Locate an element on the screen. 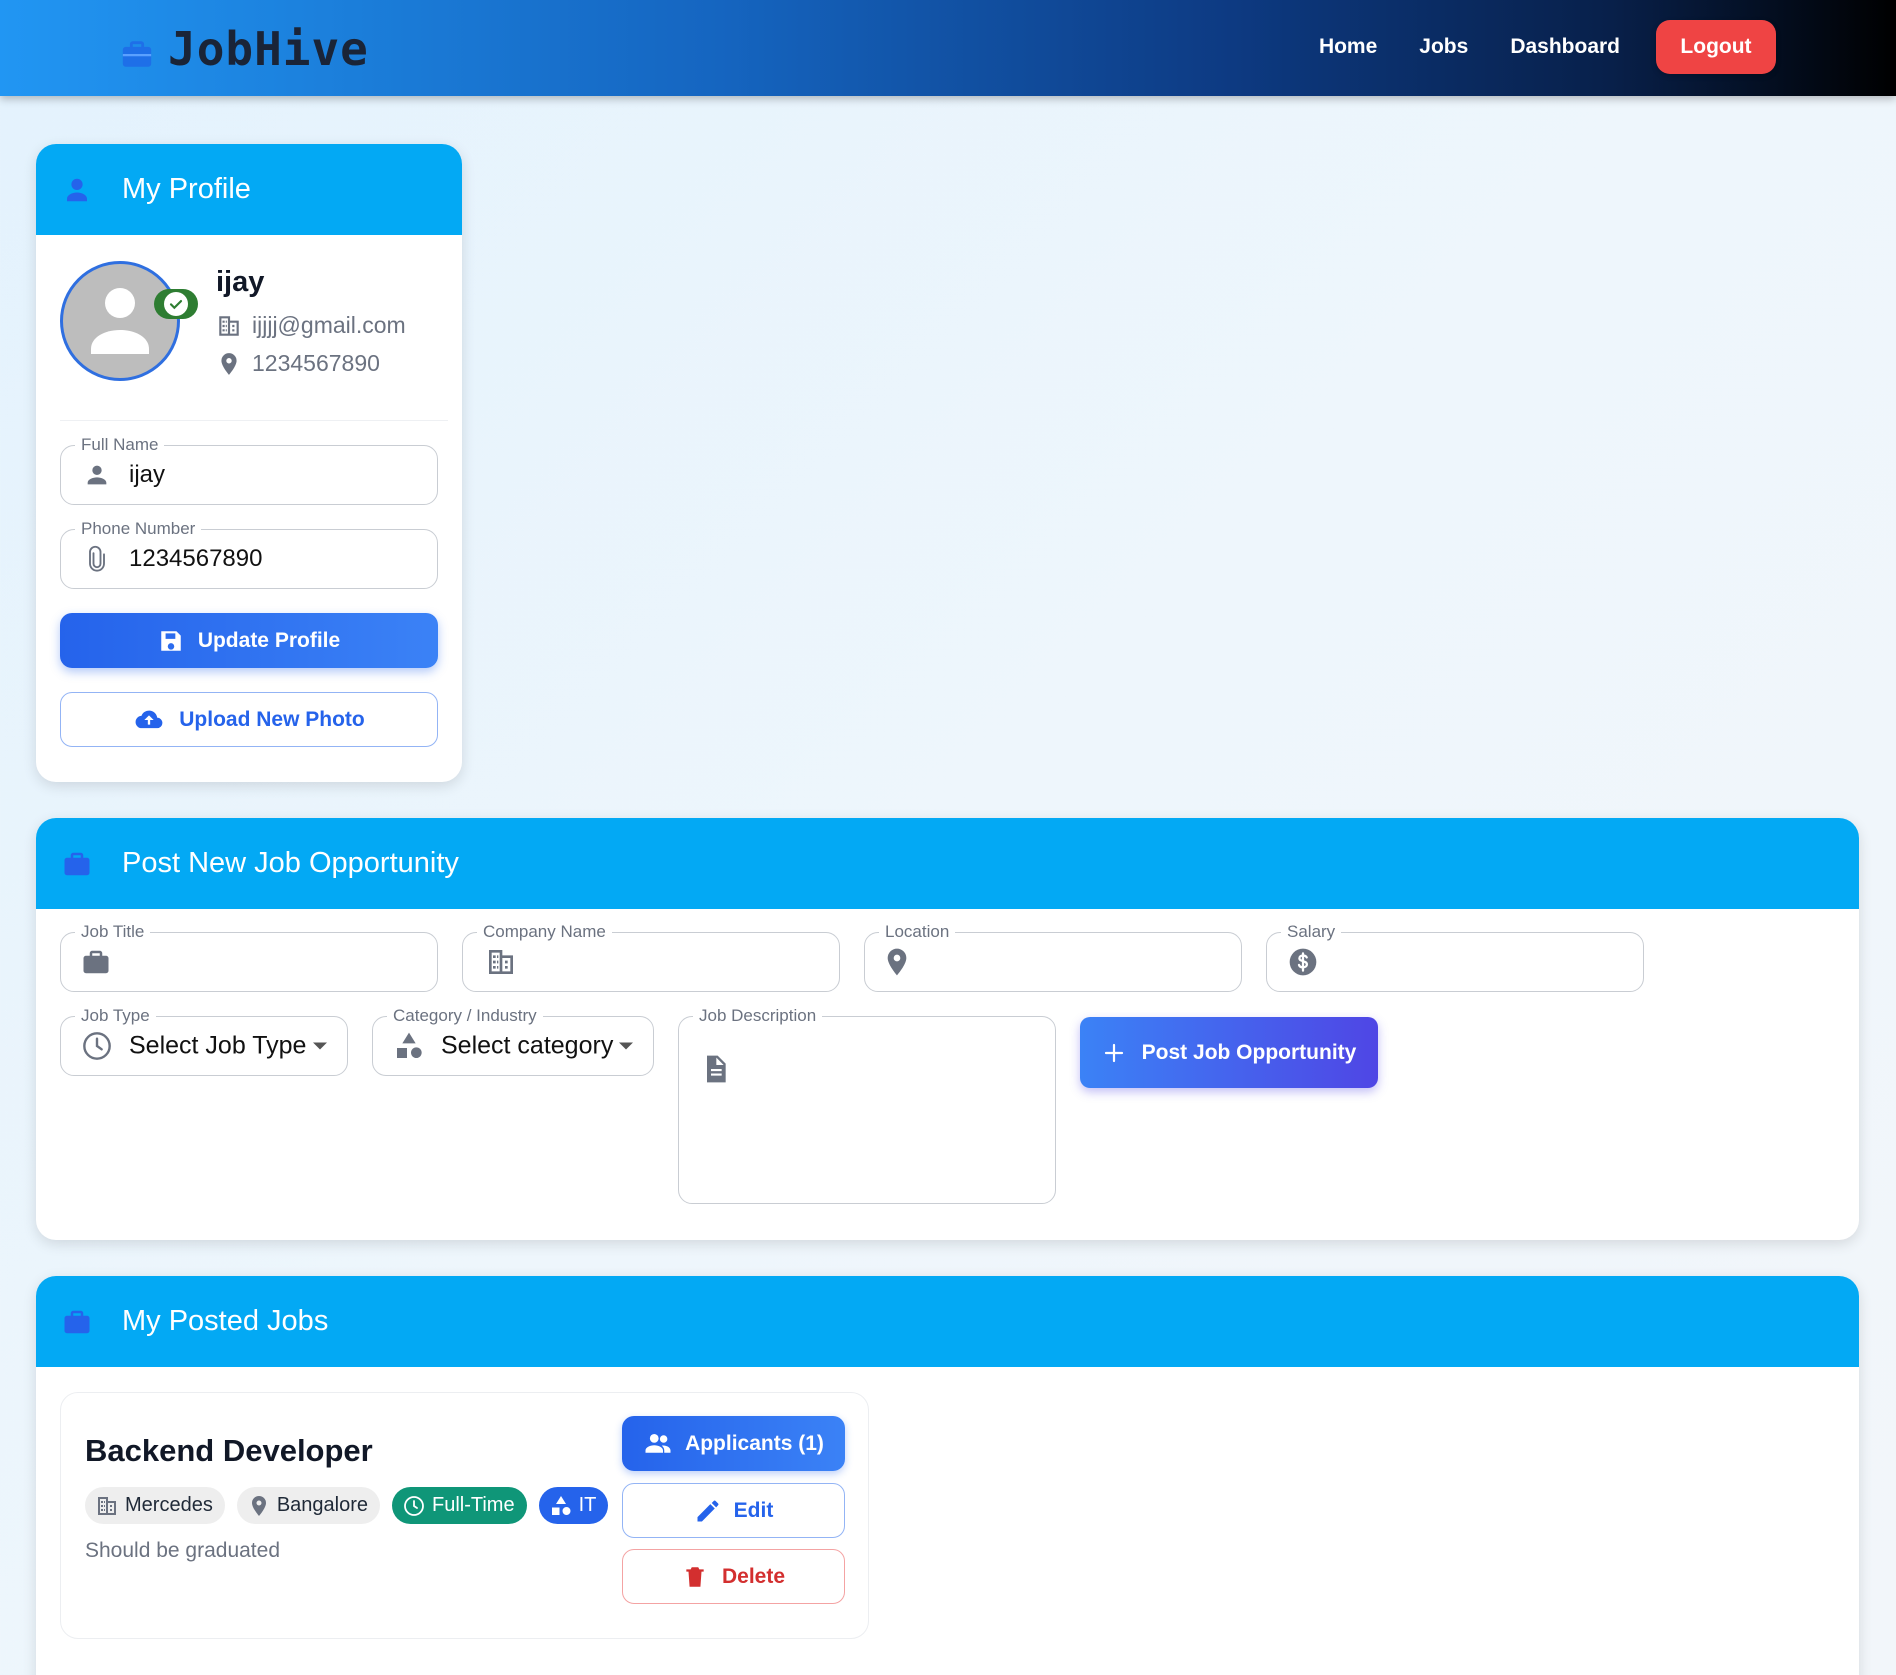  category-chip: IT is located at coordinates (573, 1505).